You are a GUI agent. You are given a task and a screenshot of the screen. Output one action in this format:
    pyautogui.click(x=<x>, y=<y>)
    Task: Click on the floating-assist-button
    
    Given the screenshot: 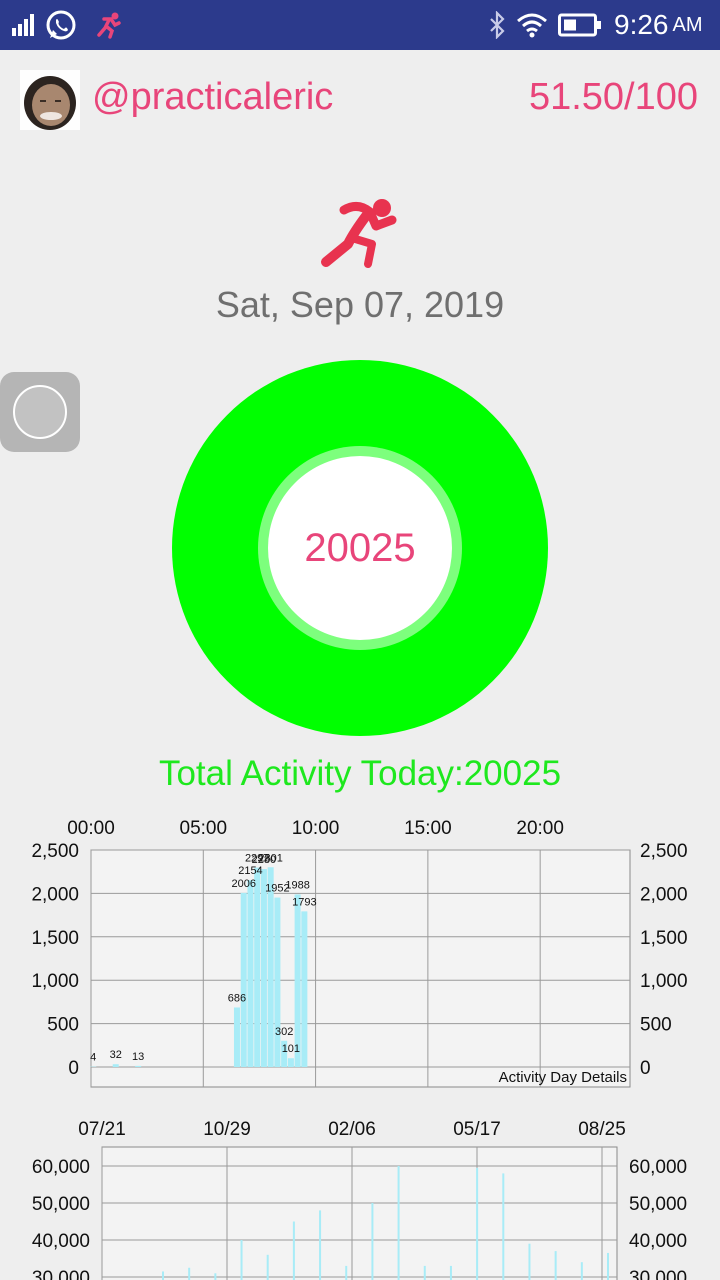 What is the action you would take?
    pyautogui.click(x=40, y=412)
    